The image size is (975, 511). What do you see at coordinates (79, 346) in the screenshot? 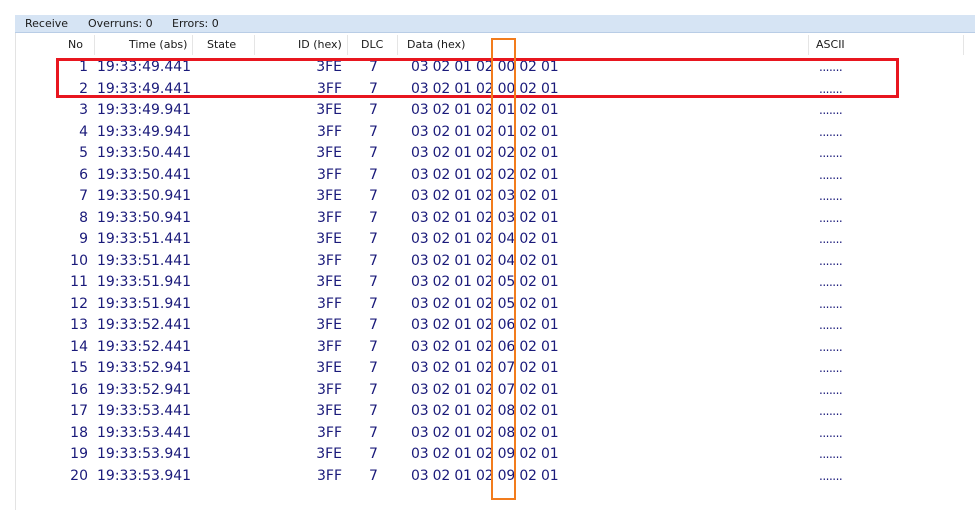
I see `row-number: 14` at bounding box center [79, 346].